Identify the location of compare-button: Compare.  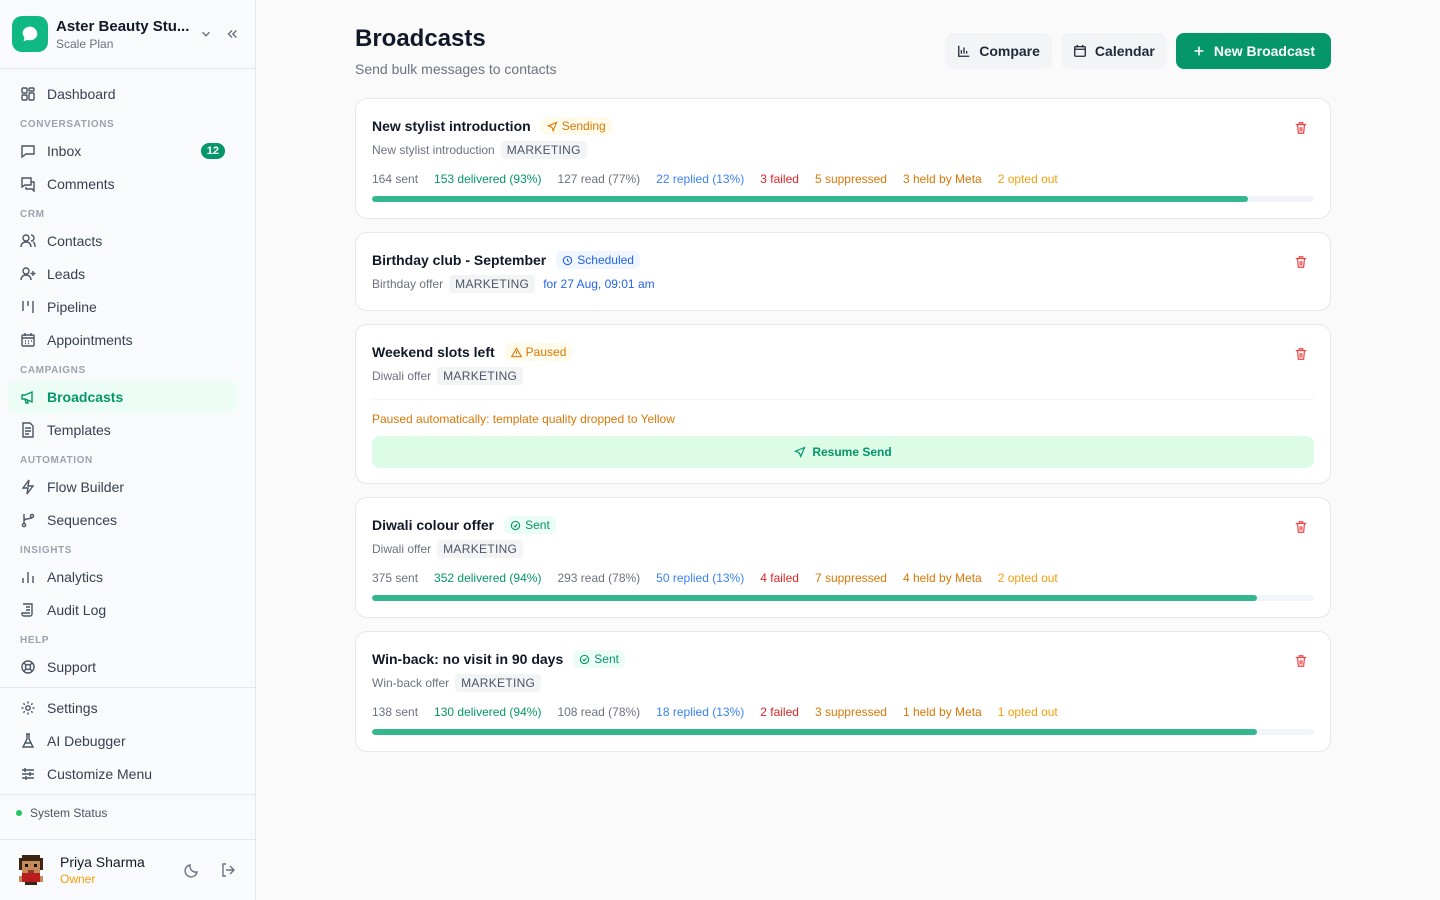
(998, 51).